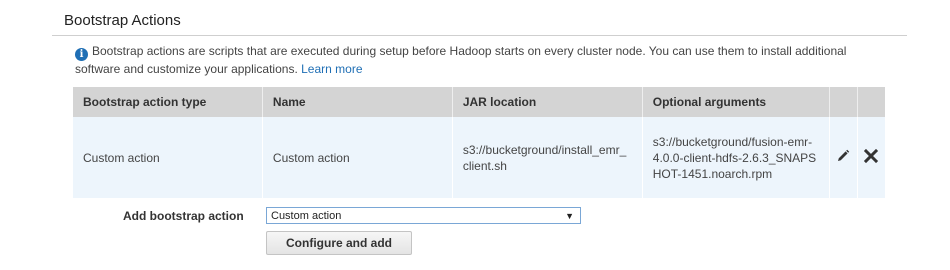 Image resolution: width=950 pixels, height=270 pixels. What do you see at coordinates (339, 243) in the screenshot?
I see `configure-and-add-button: Configure and add` at bounding box center [339, 243].